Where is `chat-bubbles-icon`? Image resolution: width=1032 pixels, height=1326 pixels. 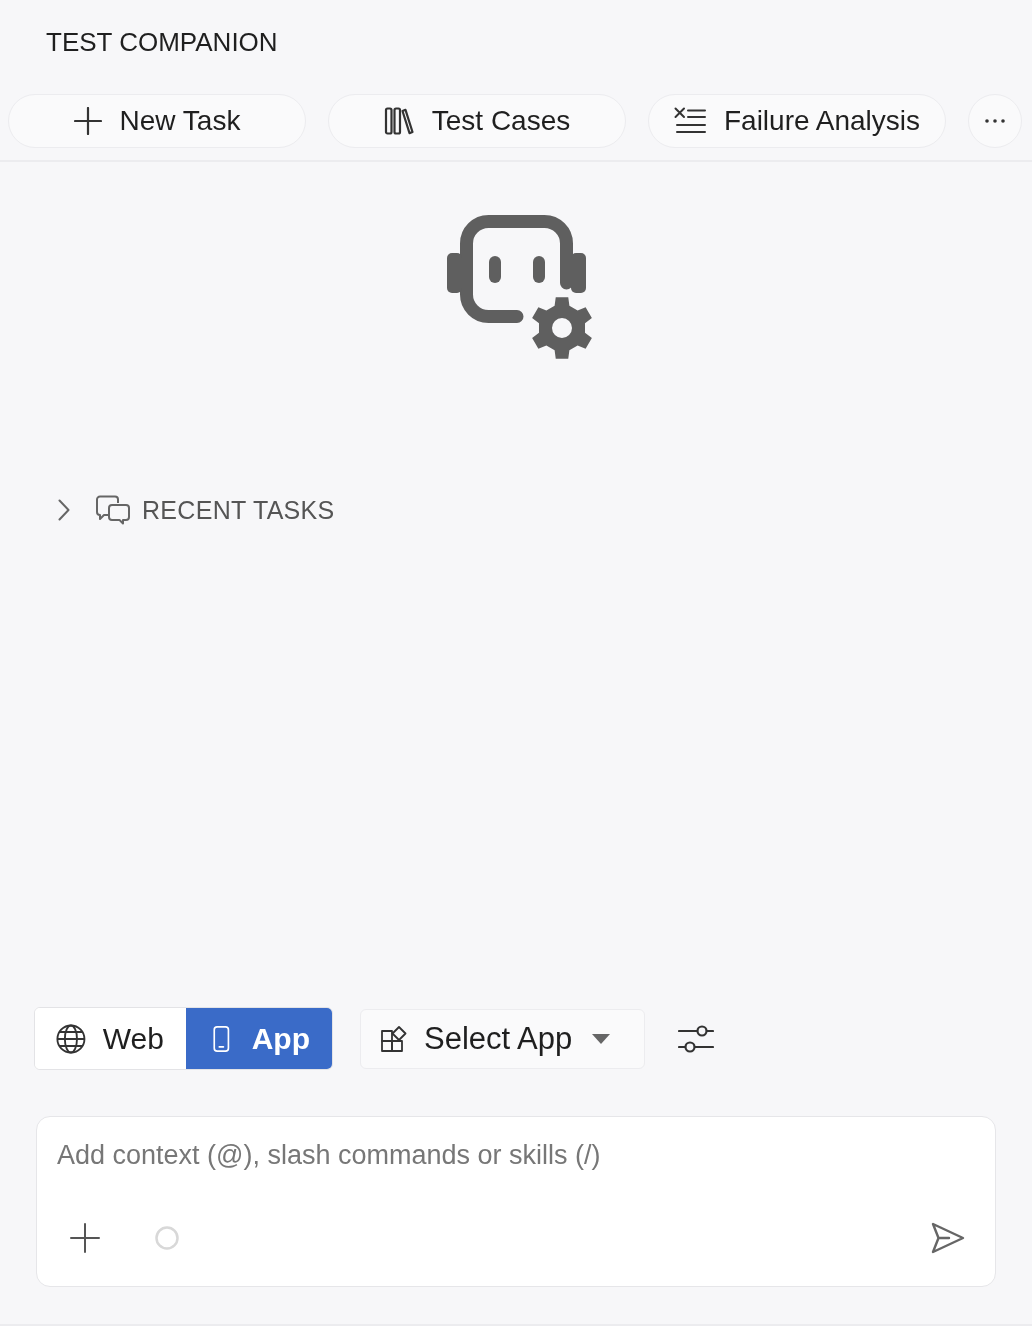 chat-bubbles-icon is located at coordinates (113, 510).